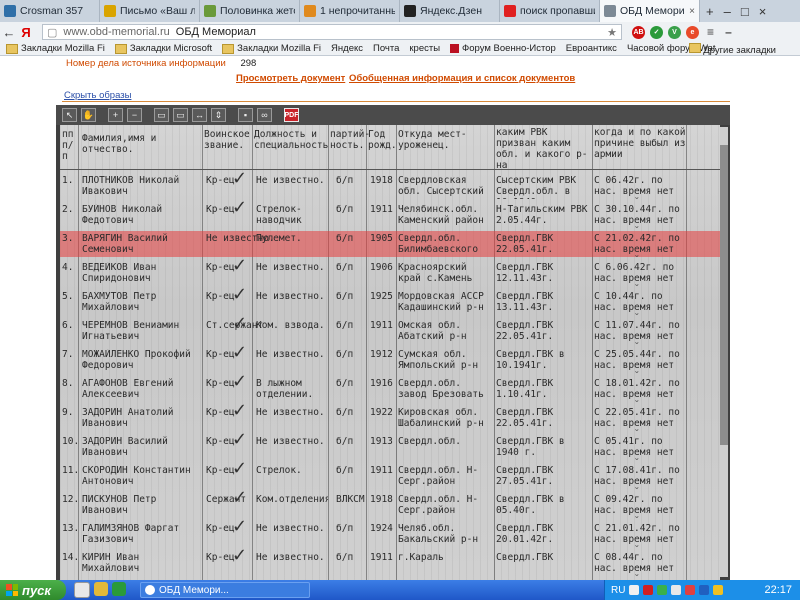 The height and width of the screenshot is (600, 800). Describe the element at coordinates (763, 11) in the screenshot. I see `close-window-icon: ×` at that location.